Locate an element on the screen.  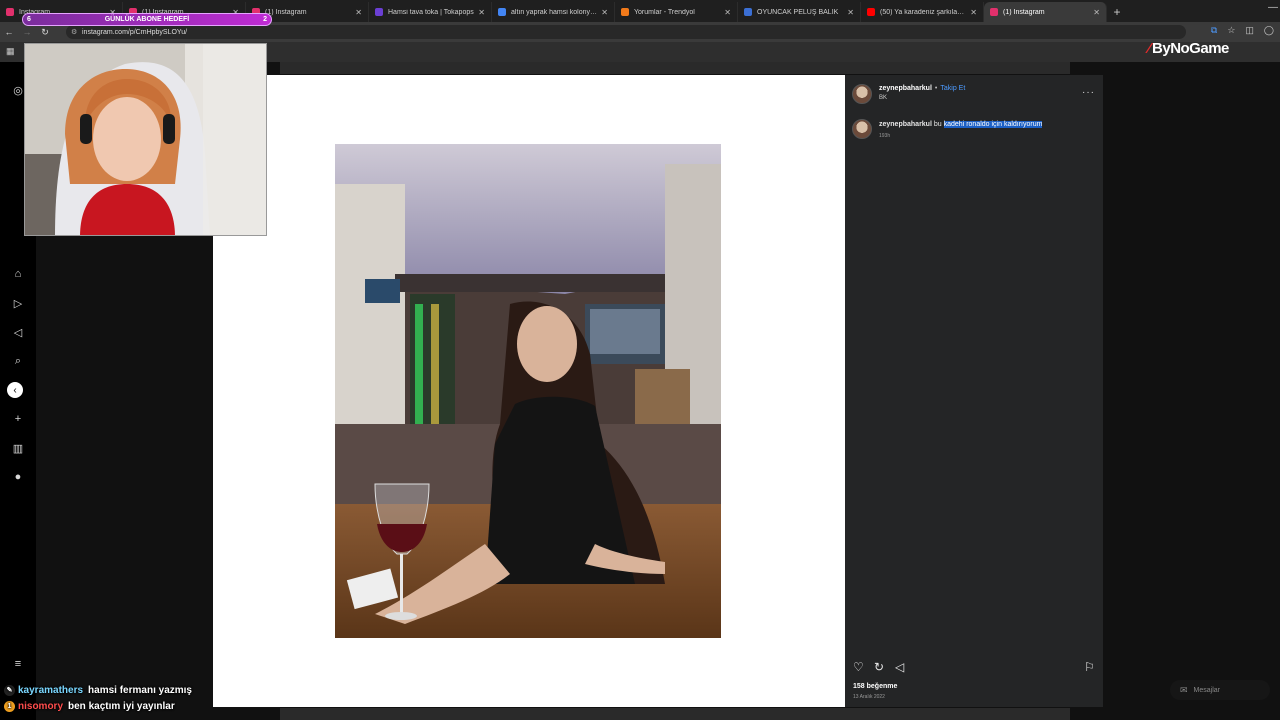
webcam-overlay is located at coordinates (145, 139).